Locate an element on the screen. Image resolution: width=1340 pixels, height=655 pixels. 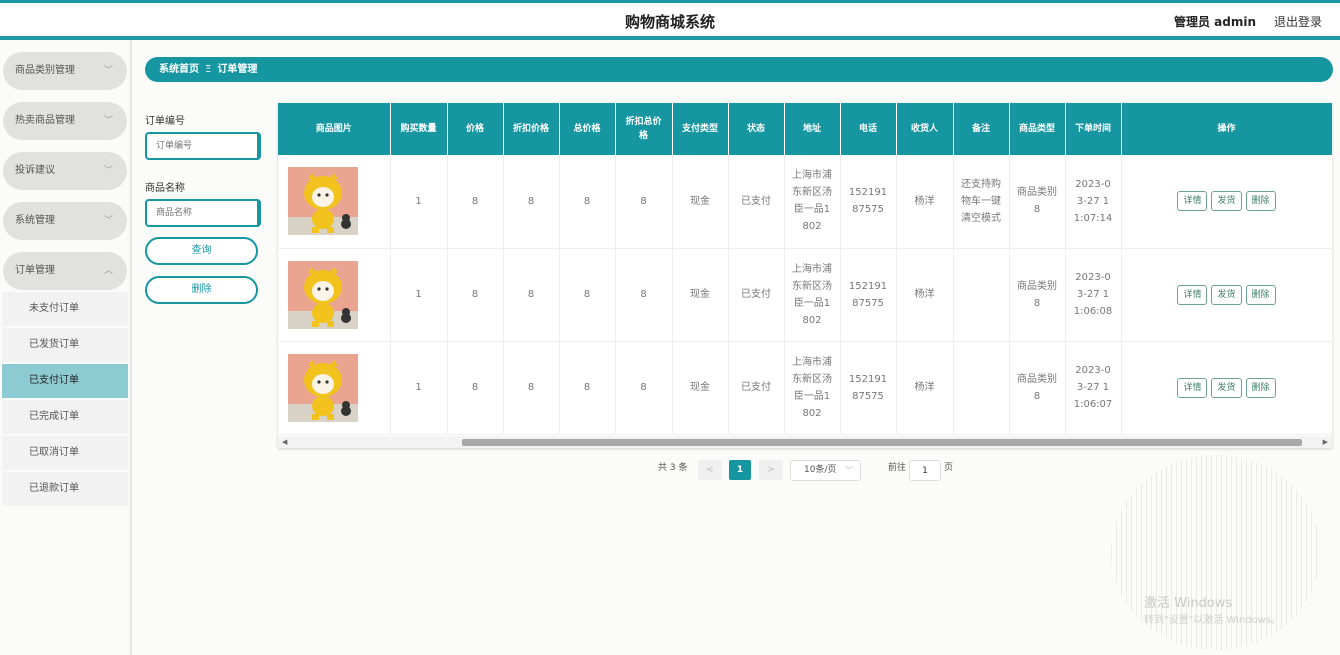
column-header: 备注 is located at coordinates (981, 129).